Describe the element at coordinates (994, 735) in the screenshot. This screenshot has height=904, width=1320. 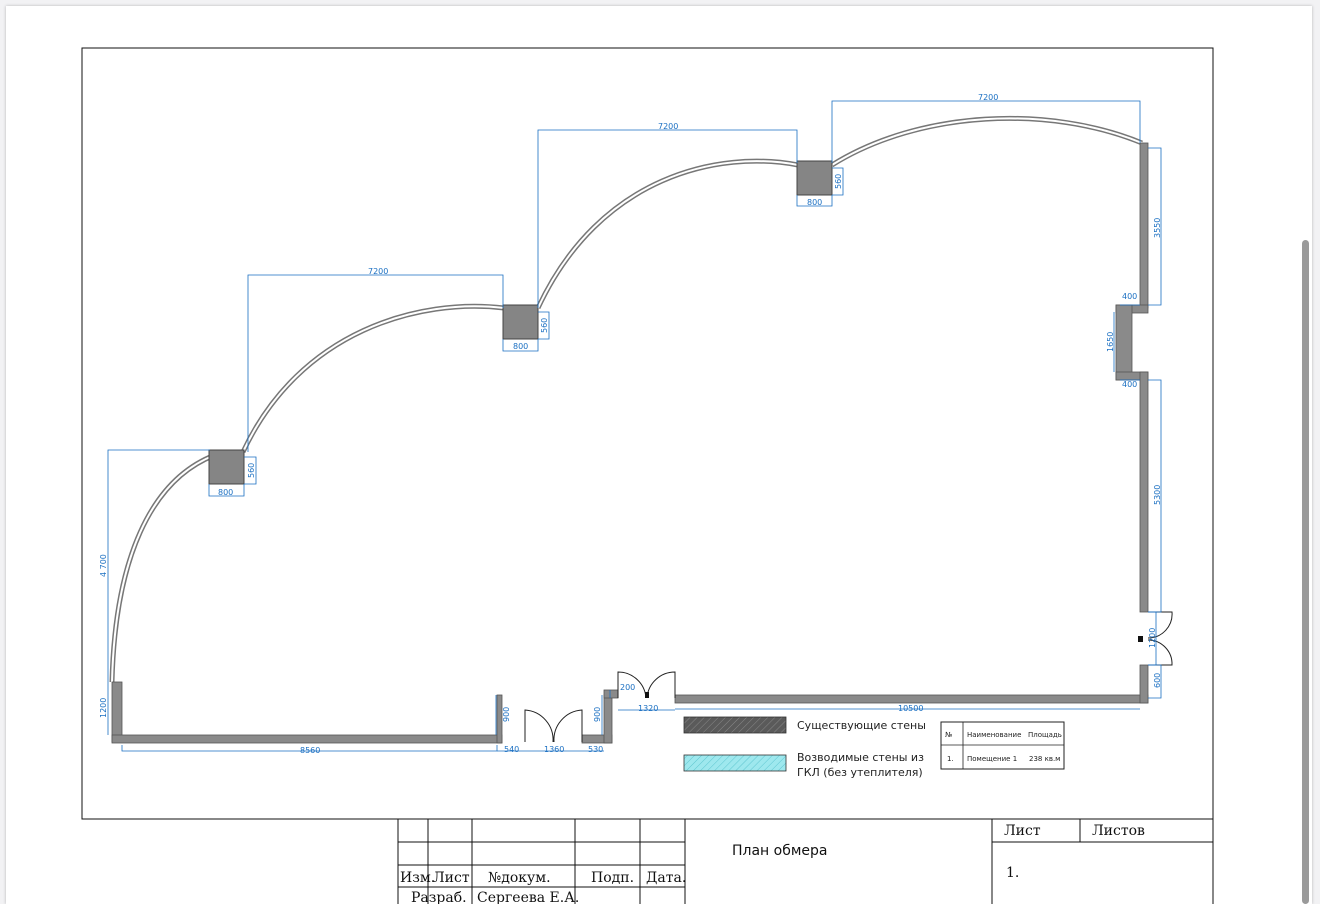
I see `area-table-header-name: Наименование` at that location.